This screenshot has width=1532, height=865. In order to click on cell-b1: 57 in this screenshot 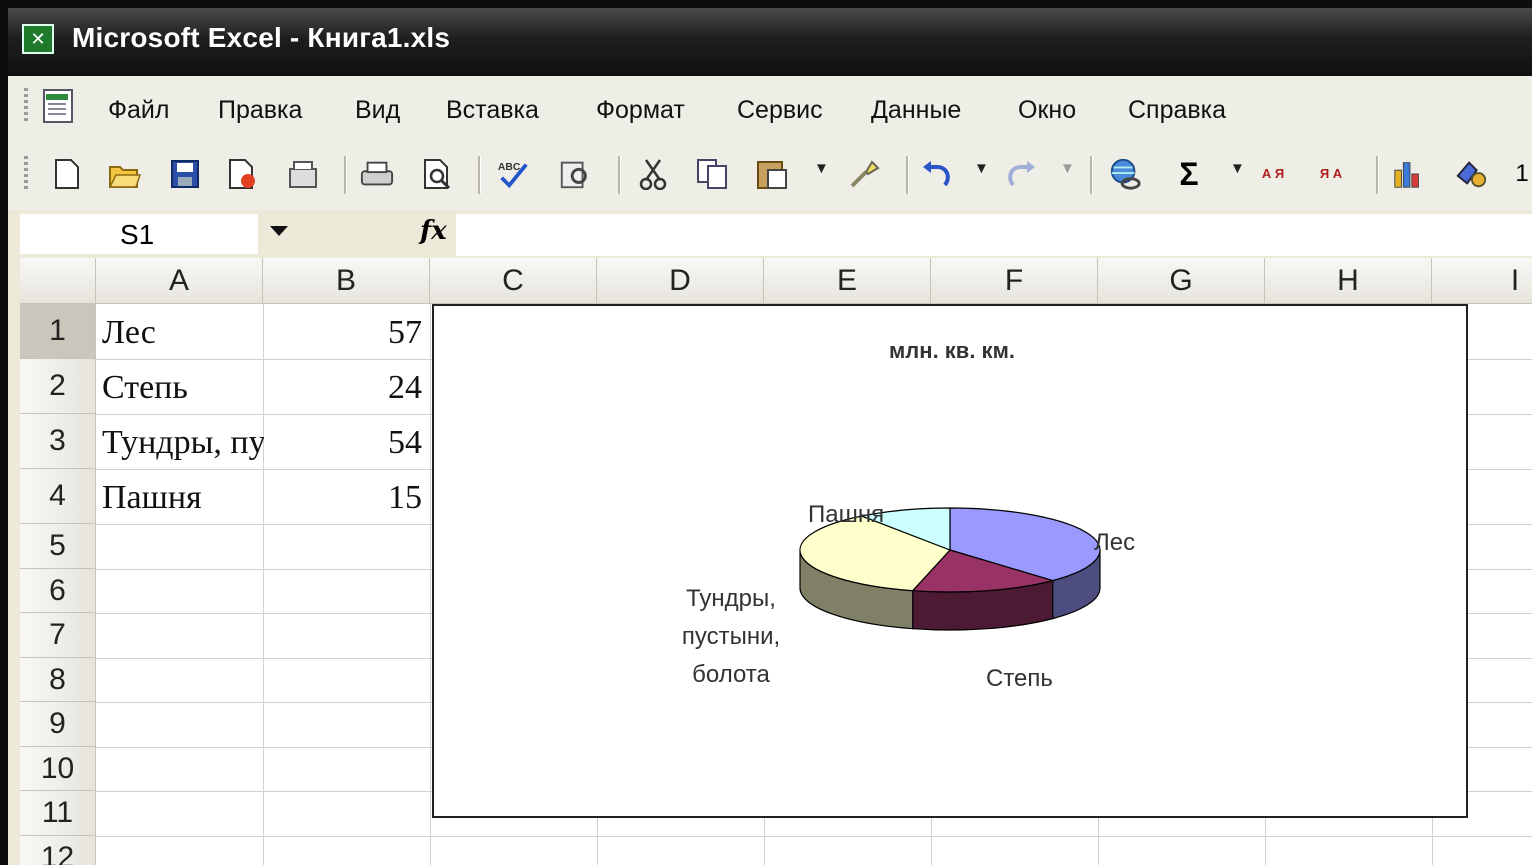, I will do `click(344, 333)`.